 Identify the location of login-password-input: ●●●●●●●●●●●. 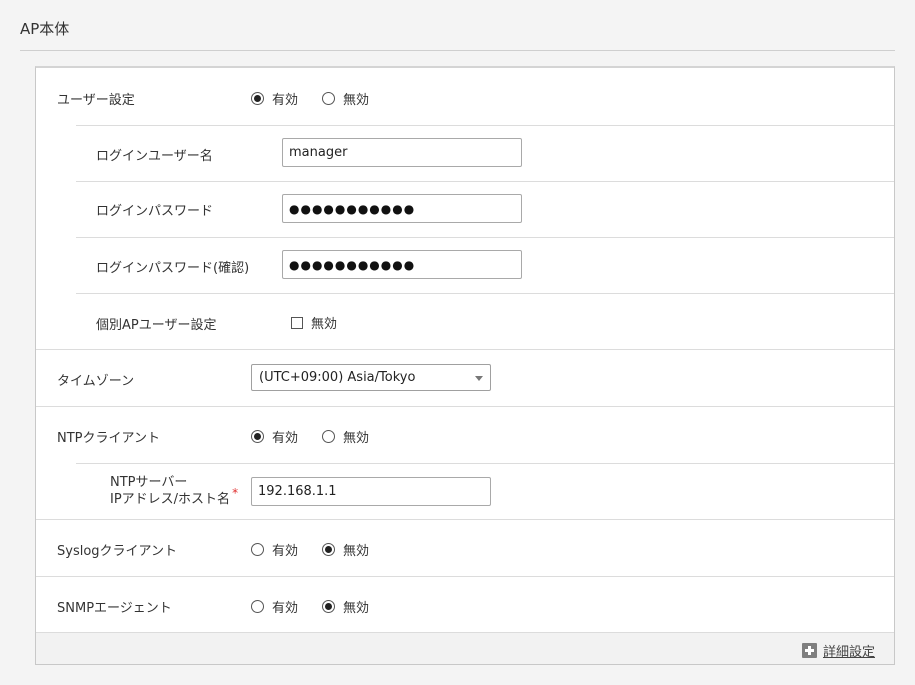
(402, 208).